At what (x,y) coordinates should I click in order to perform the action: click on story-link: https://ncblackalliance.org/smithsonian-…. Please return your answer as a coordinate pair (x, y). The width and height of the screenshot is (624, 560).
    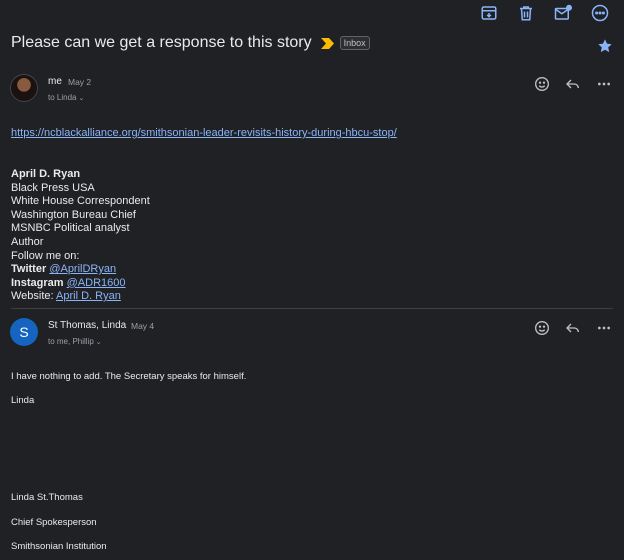
    Looking at the image, I should click on (204, 133).